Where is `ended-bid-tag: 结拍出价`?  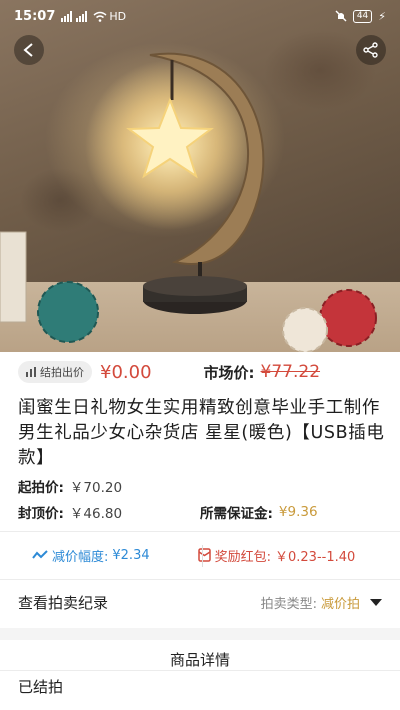 ended-bid-tag: 结拍出价 is located at coordinates (55, 372).